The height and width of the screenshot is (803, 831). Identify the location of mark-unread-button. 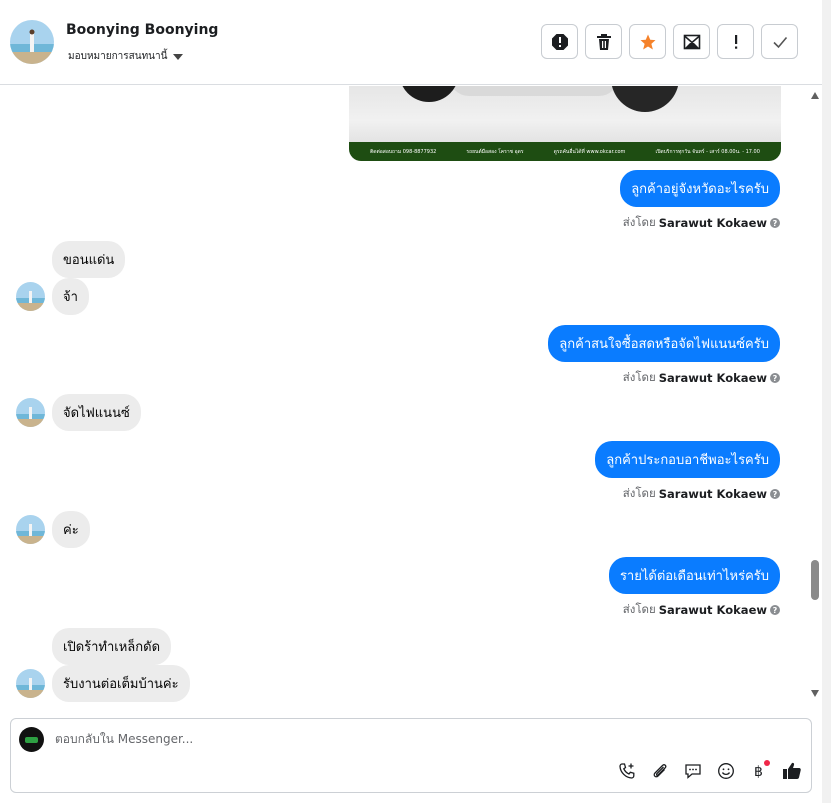
(691, 41).